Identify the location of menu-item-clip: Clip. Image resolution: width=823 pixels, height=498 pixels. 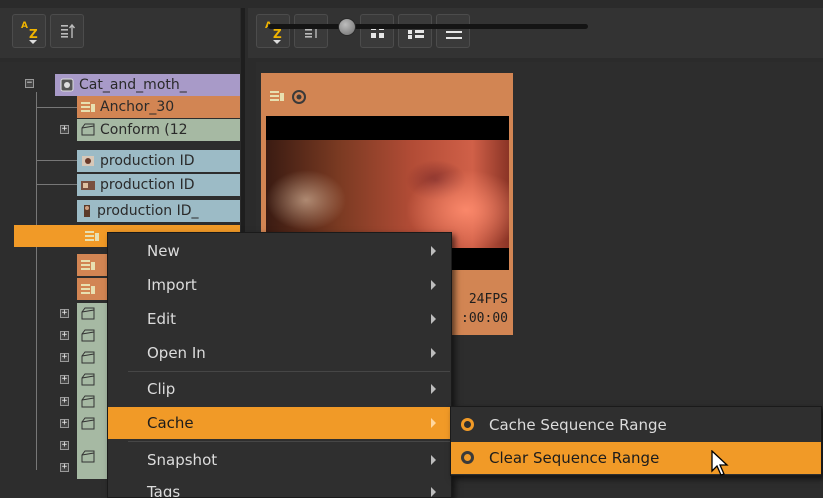
(279, 389).